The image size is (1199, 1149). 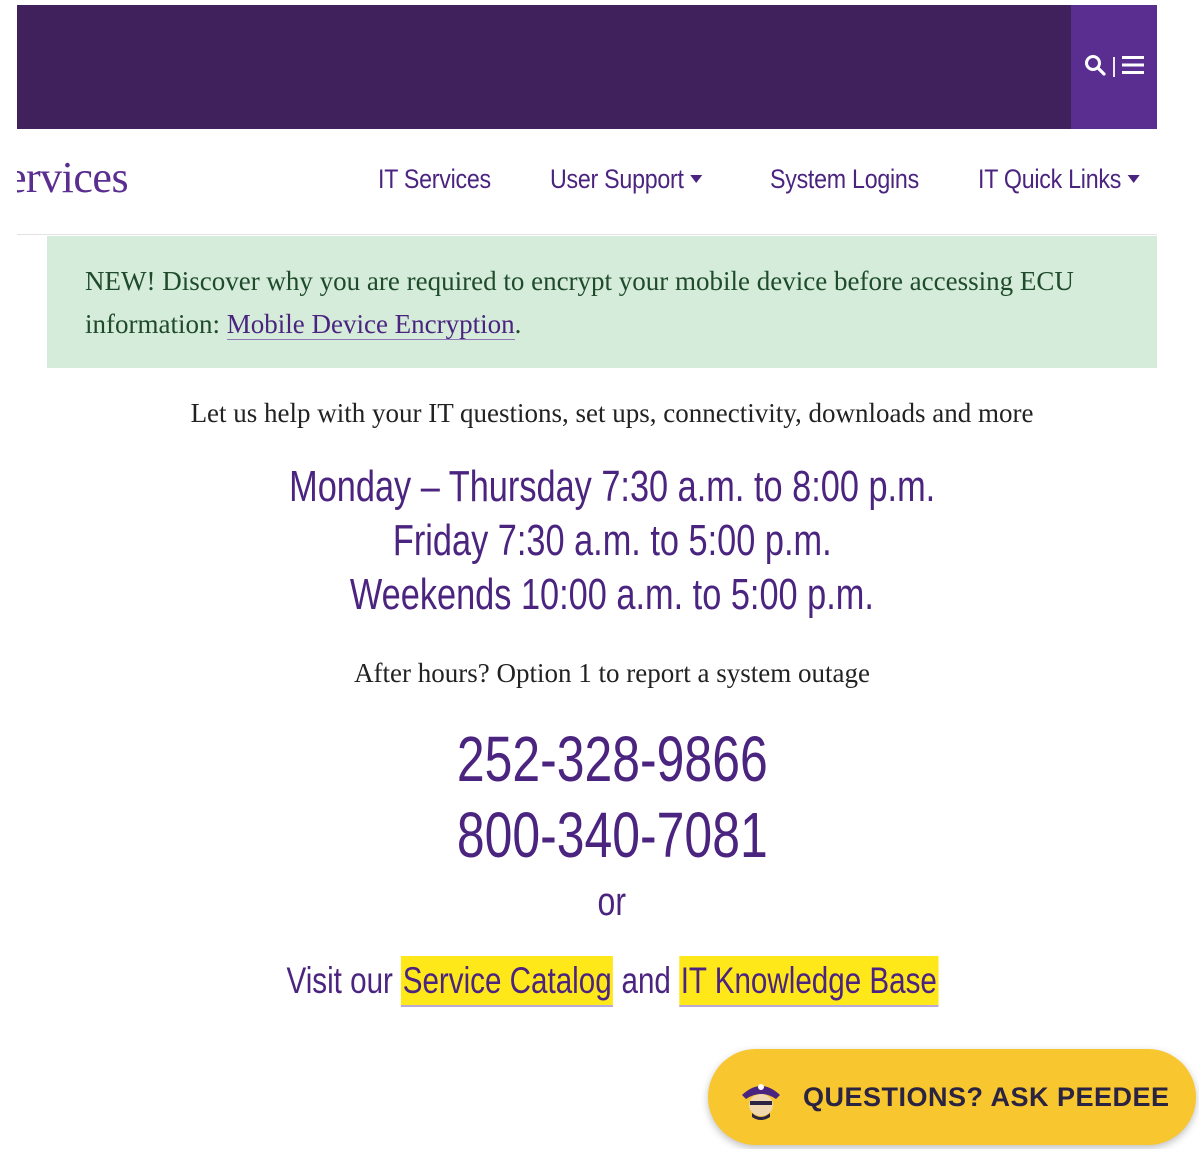 I want to click on phone-toll-free: 800-340-7081, so click(x=599, y=835).